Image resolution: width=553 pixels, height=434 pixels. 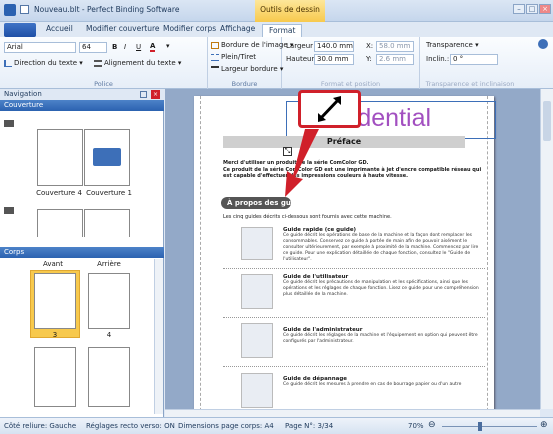 What do you see at coordinates (543, 44) in the screenshot?
I see `help-icon` at bounding box center [543, 44].